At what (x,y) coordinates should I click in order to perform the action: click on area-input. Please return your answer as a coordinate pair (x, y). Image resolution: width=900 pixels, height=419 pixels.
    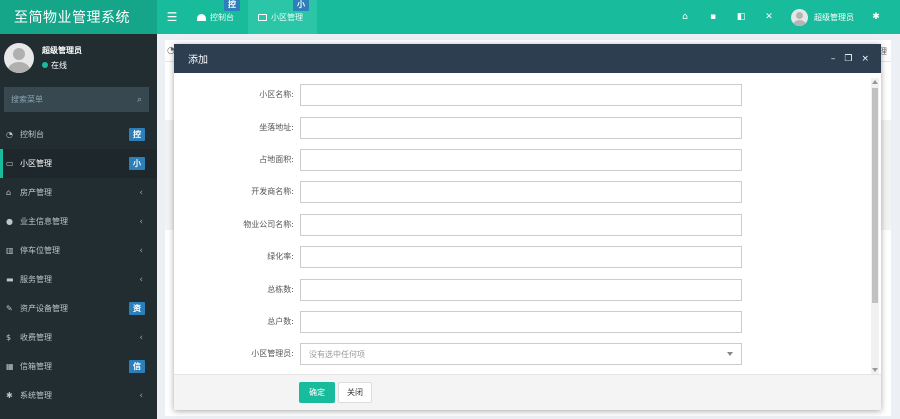
    Looking at the image, I should click on (521, 160).